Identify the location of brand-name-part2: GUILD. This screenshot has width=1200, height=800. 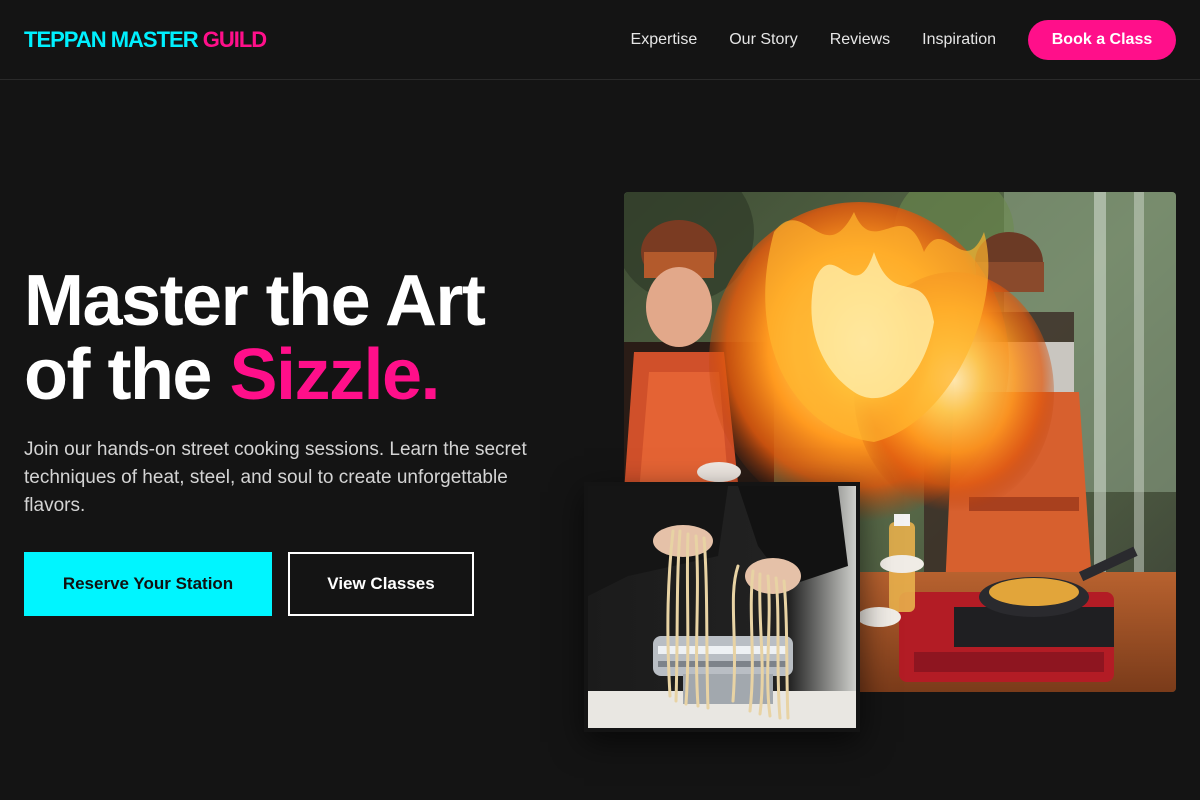
(234, 39).